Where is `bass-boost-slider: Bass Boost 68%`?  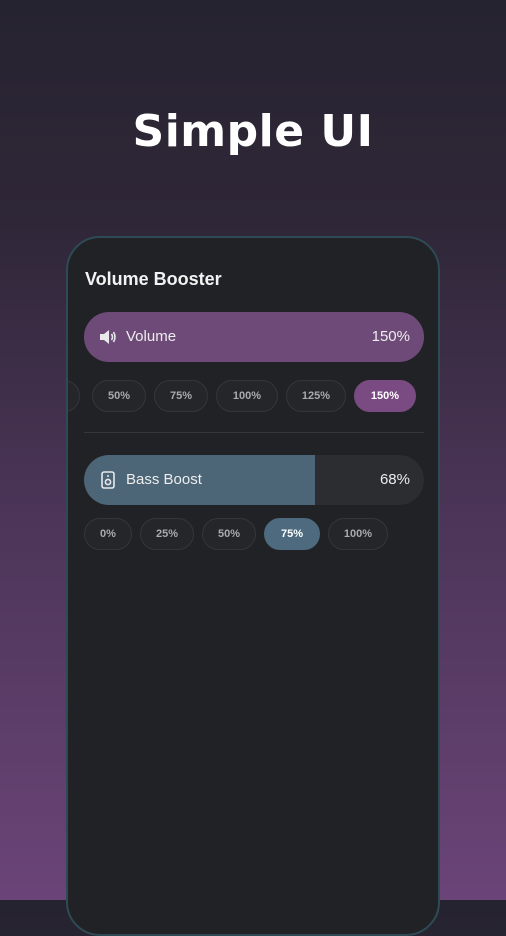
bass-boost-slider: Bass Boost 68% is located at coordinates (254, 480).